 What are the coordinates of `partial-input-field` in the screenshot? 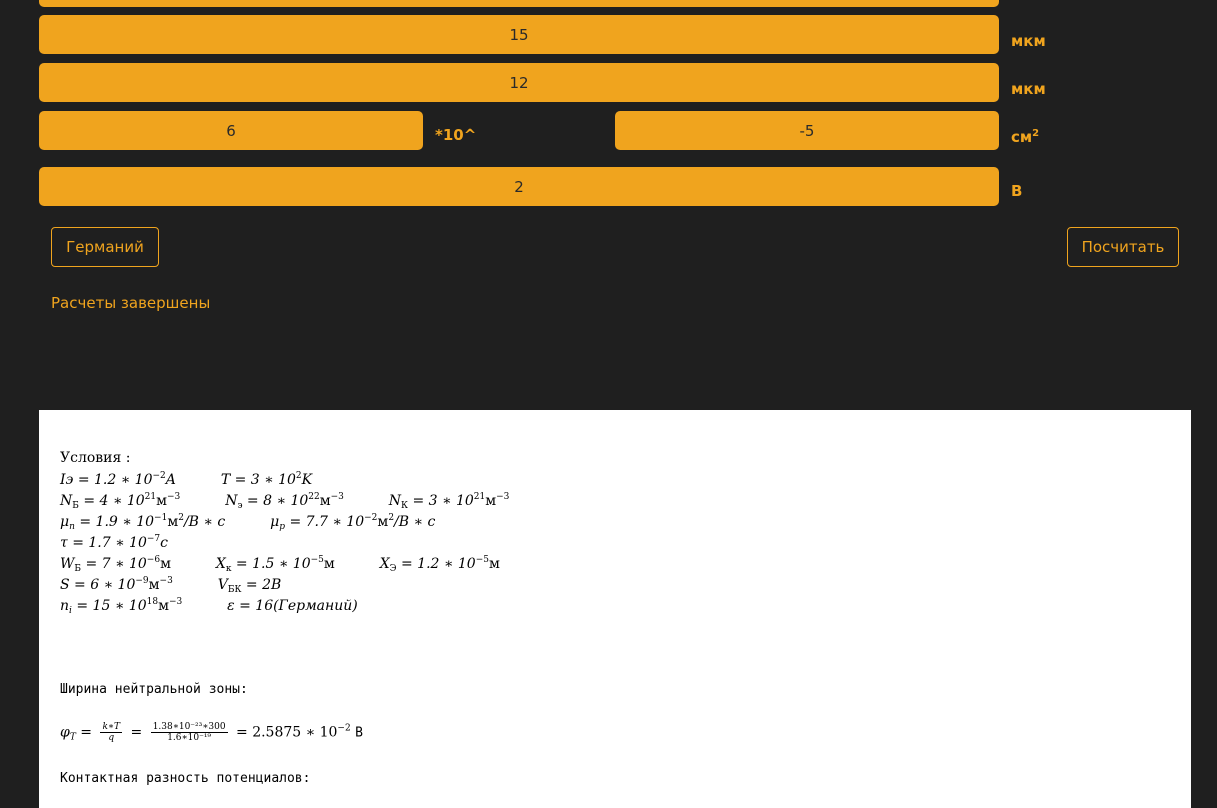 It's located at (519, 3).